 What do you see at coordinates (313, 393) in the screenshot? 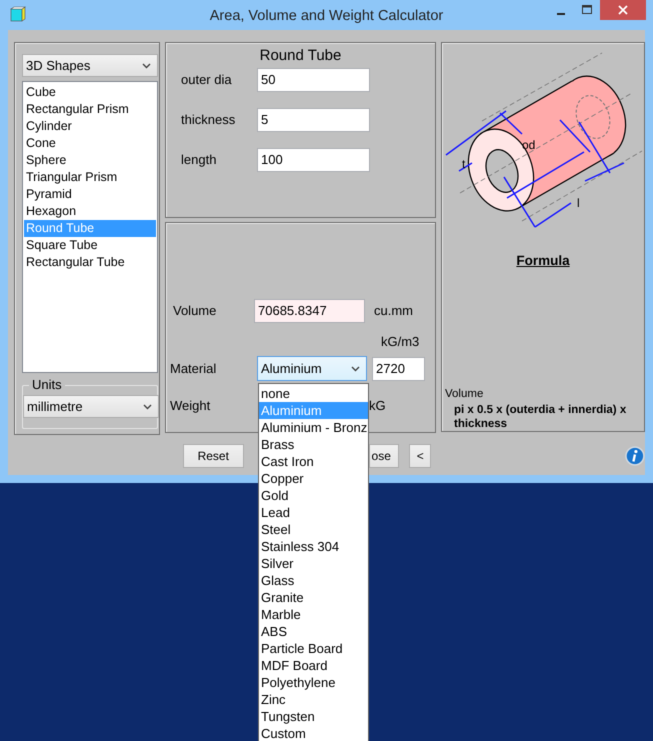
I see `material-option: none` at bounding box center [313, 393].